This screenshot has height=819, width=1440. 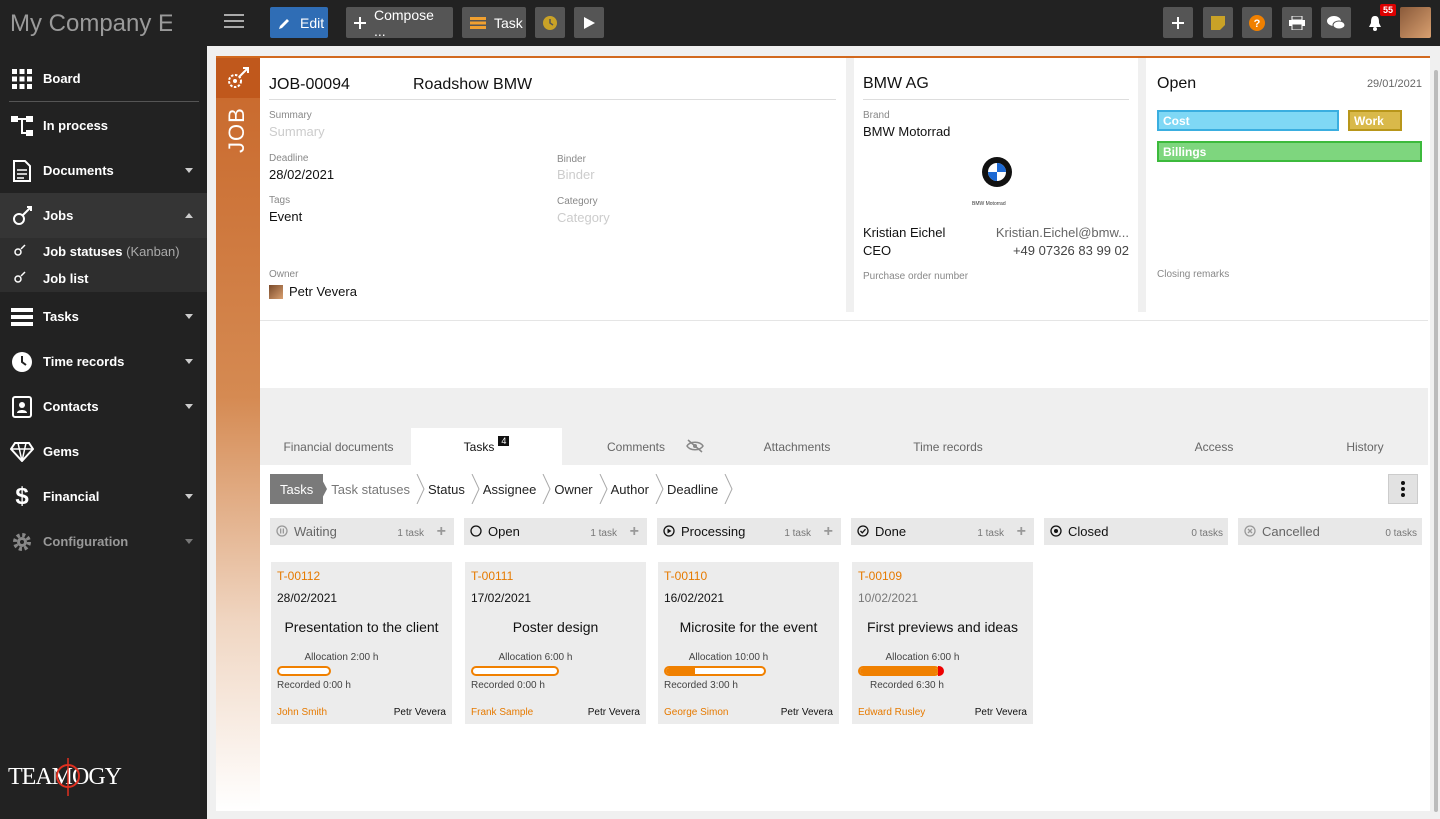 What do you see at coordinates (749, 531) in the screenshot?
I see `column-processing: Processing 1 task +` at bounding box center [749, 531].